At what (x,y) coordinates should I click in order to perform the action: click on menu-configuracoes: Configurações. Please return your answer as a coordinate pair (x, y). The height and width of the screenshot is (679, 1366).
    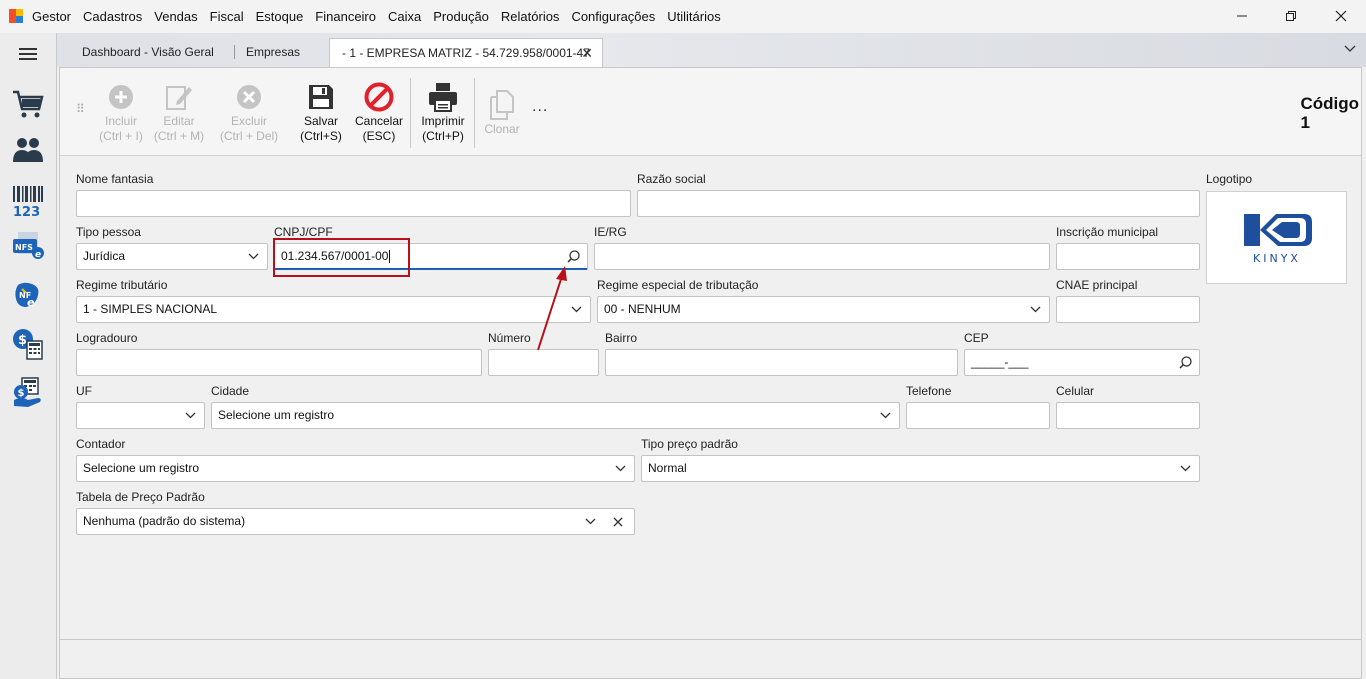
    Looking at the image, I should click on (613, 16).